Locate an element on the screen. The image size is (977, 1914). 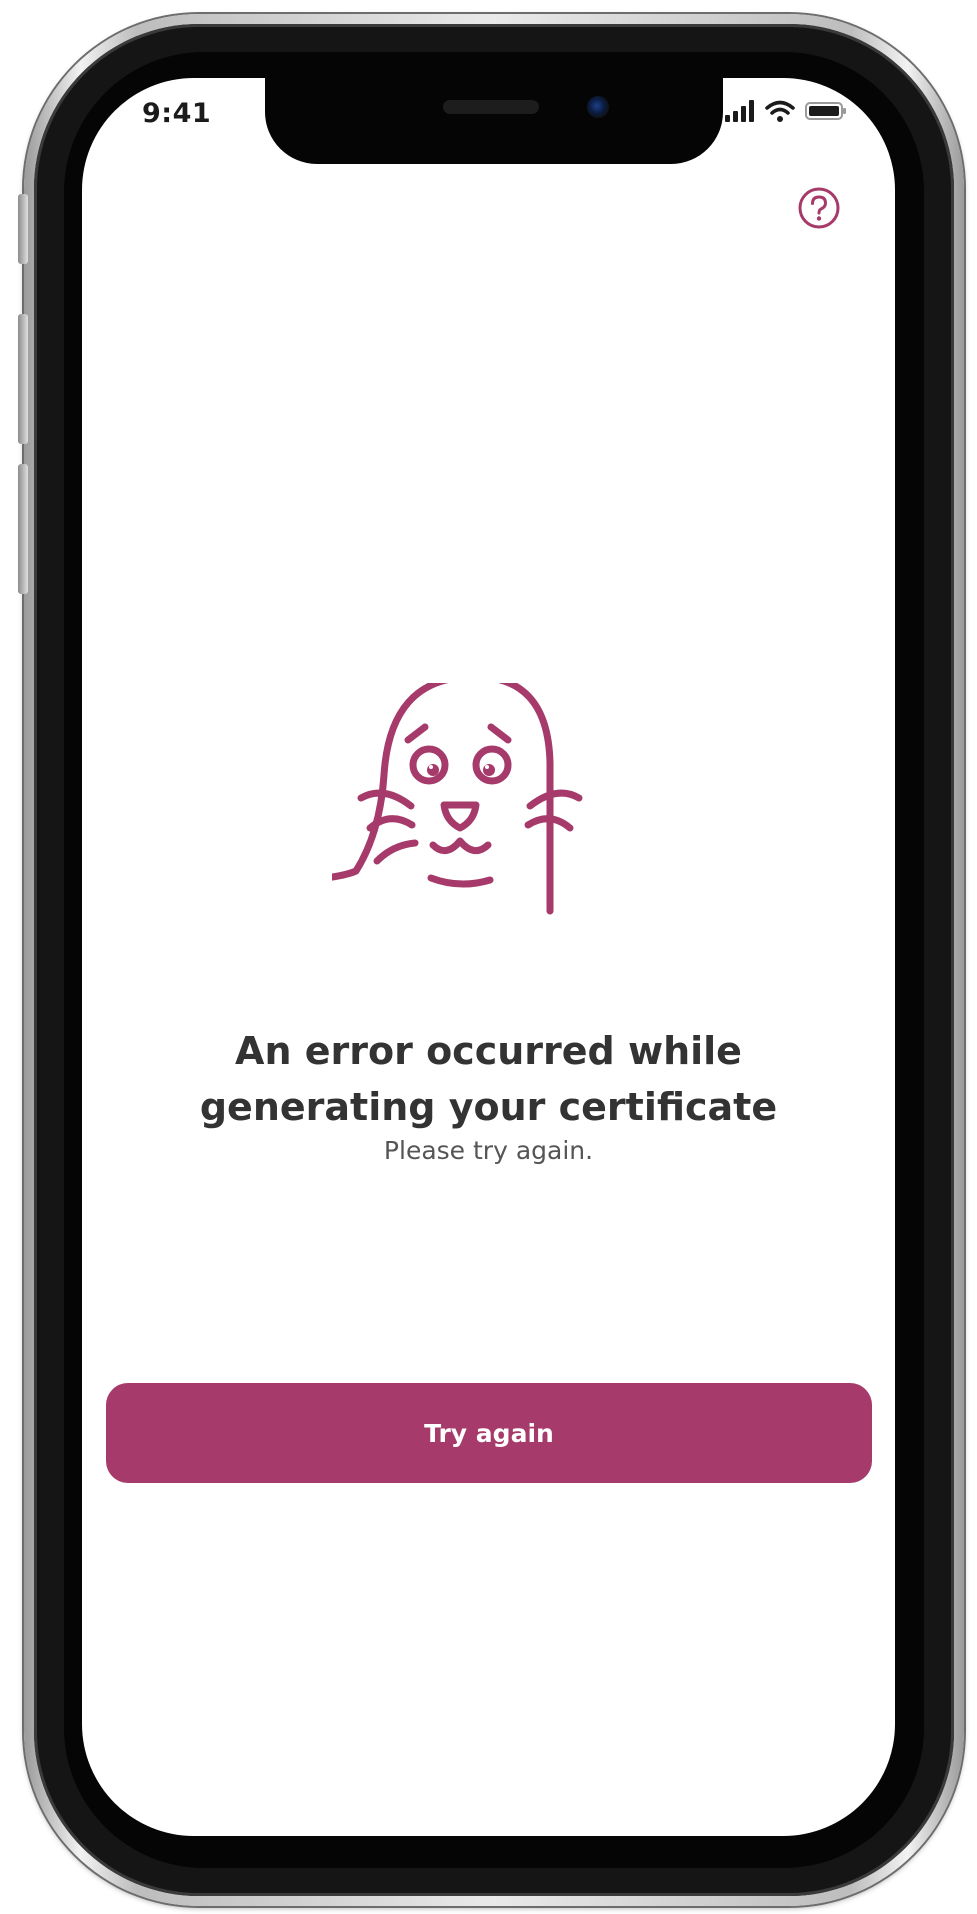
sad-seal-illustration is located at coordinates (466, 828).